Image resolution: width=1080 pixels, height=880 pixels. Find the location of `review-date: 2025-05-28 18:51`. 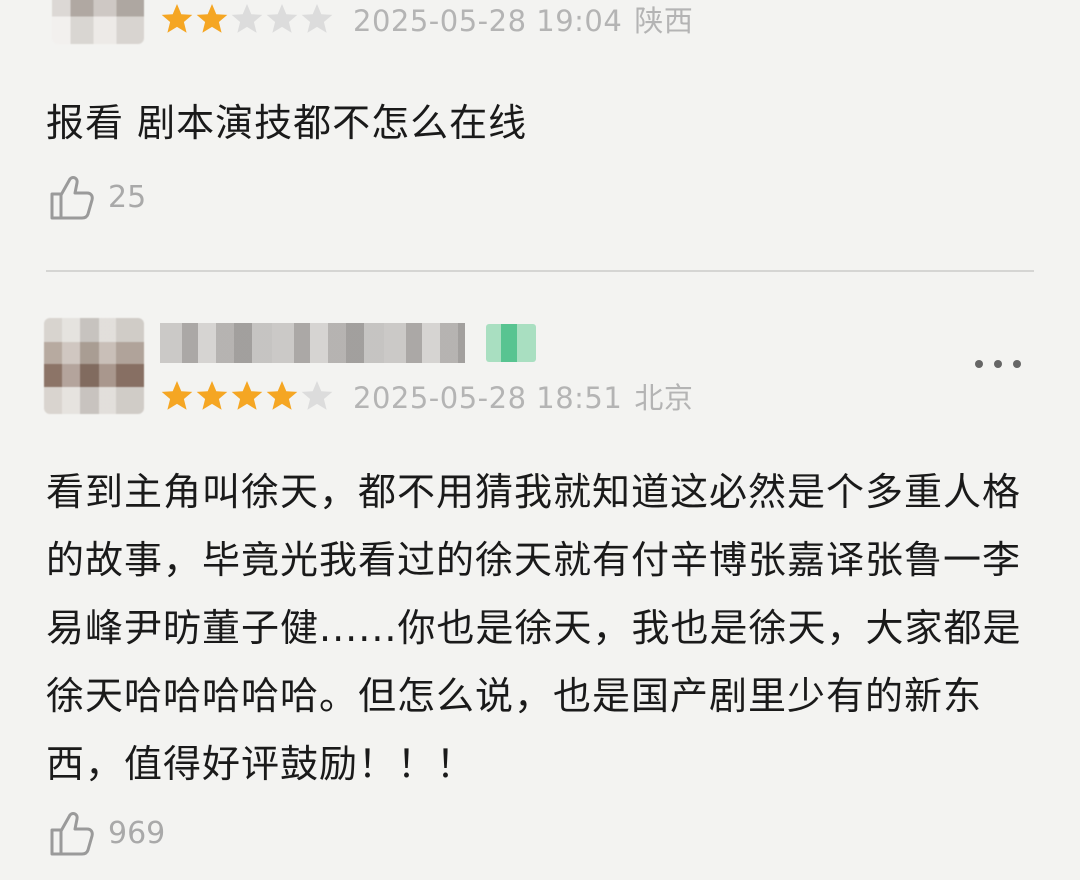

review-date: 2025-05-28 18:51 is located at coordinates (488, 398).